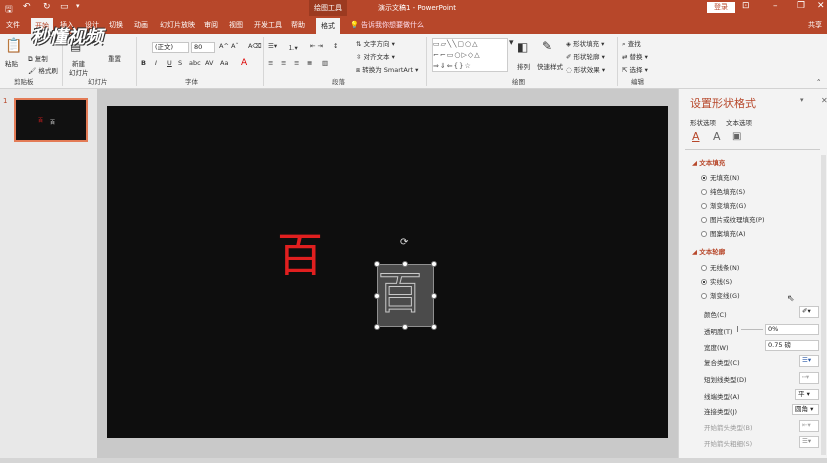  What do you see at coordinates (802, 100) in the screenshot?
I see `pane-options-icon: ▾` at bounding box center [802, 100].